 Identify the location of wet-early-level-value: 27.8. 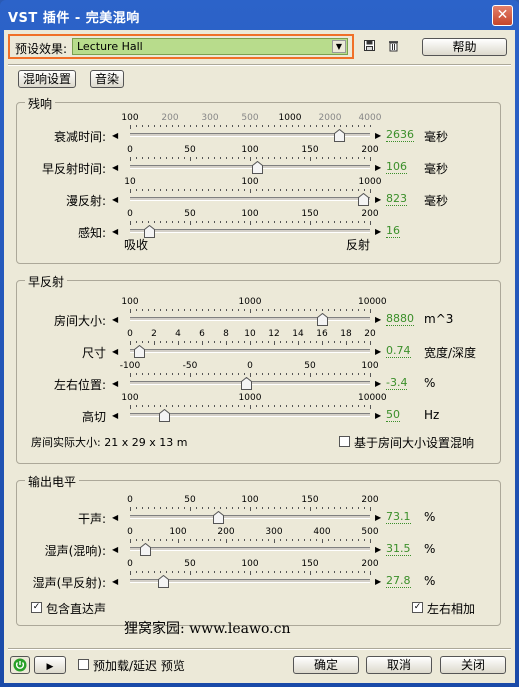
(398, 581).